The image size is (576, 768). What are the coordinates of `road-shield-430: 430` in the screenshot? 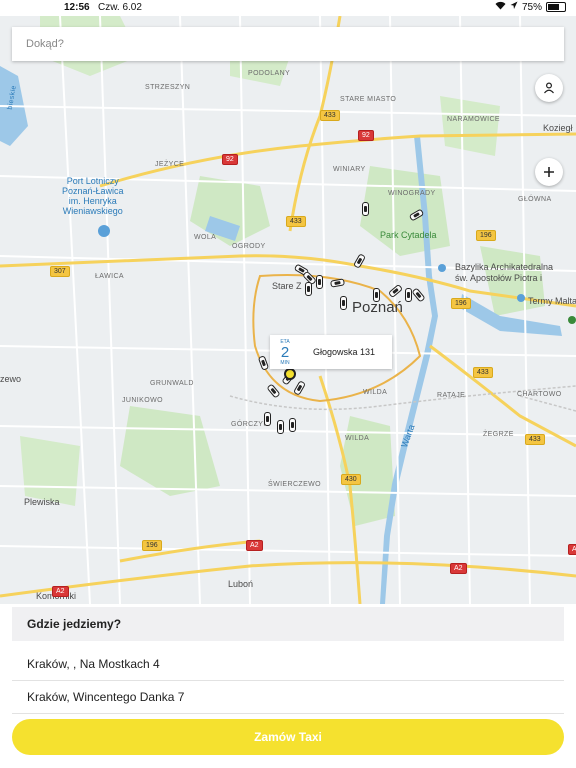 It's located at (351, 479).